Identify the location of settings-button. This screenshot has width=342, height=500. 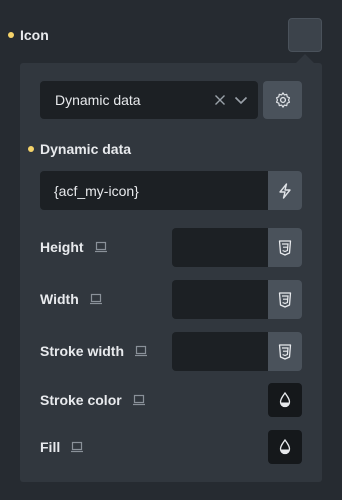
(282, 100).